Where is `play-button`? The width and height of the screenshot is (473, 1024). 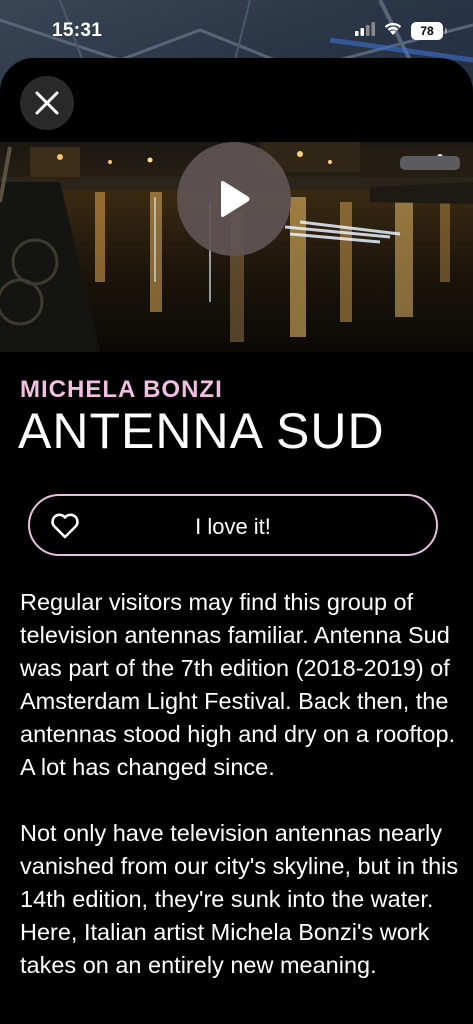
play-button is located at coordinates (234, 199).